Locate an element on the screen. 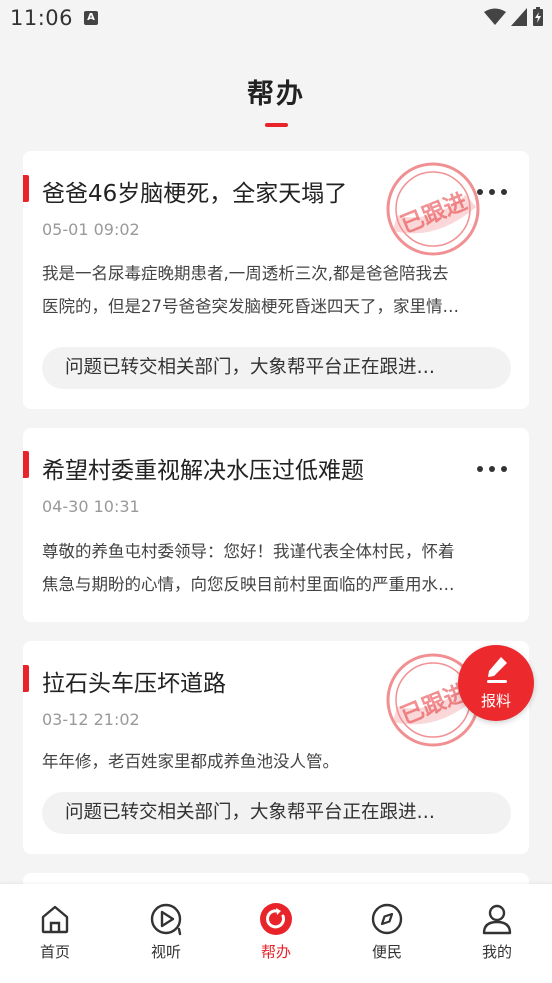 The width and height of the screenshot is (552, 983). tab-help: 帮办 is located at coordinates (276, 932).